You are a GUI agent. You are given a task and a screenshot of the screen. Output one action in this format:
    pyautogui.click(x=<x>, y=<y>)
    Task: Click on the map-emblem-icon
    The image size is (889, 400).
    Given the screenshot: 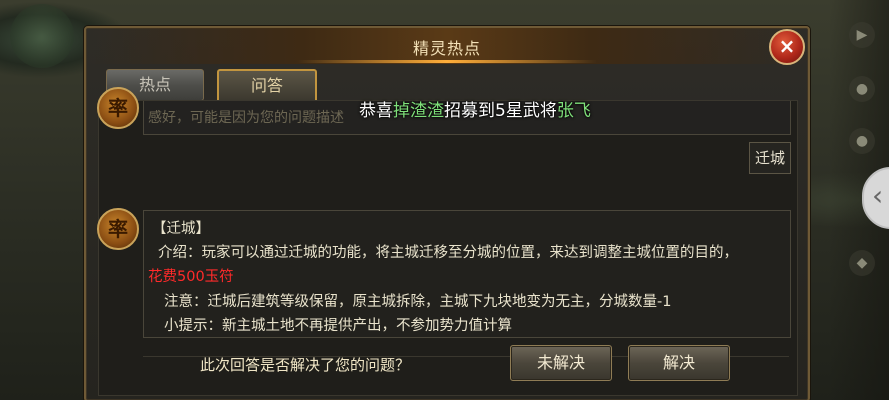 What is the action you would take?
    pyautogui.click(x=42, y=36)
    